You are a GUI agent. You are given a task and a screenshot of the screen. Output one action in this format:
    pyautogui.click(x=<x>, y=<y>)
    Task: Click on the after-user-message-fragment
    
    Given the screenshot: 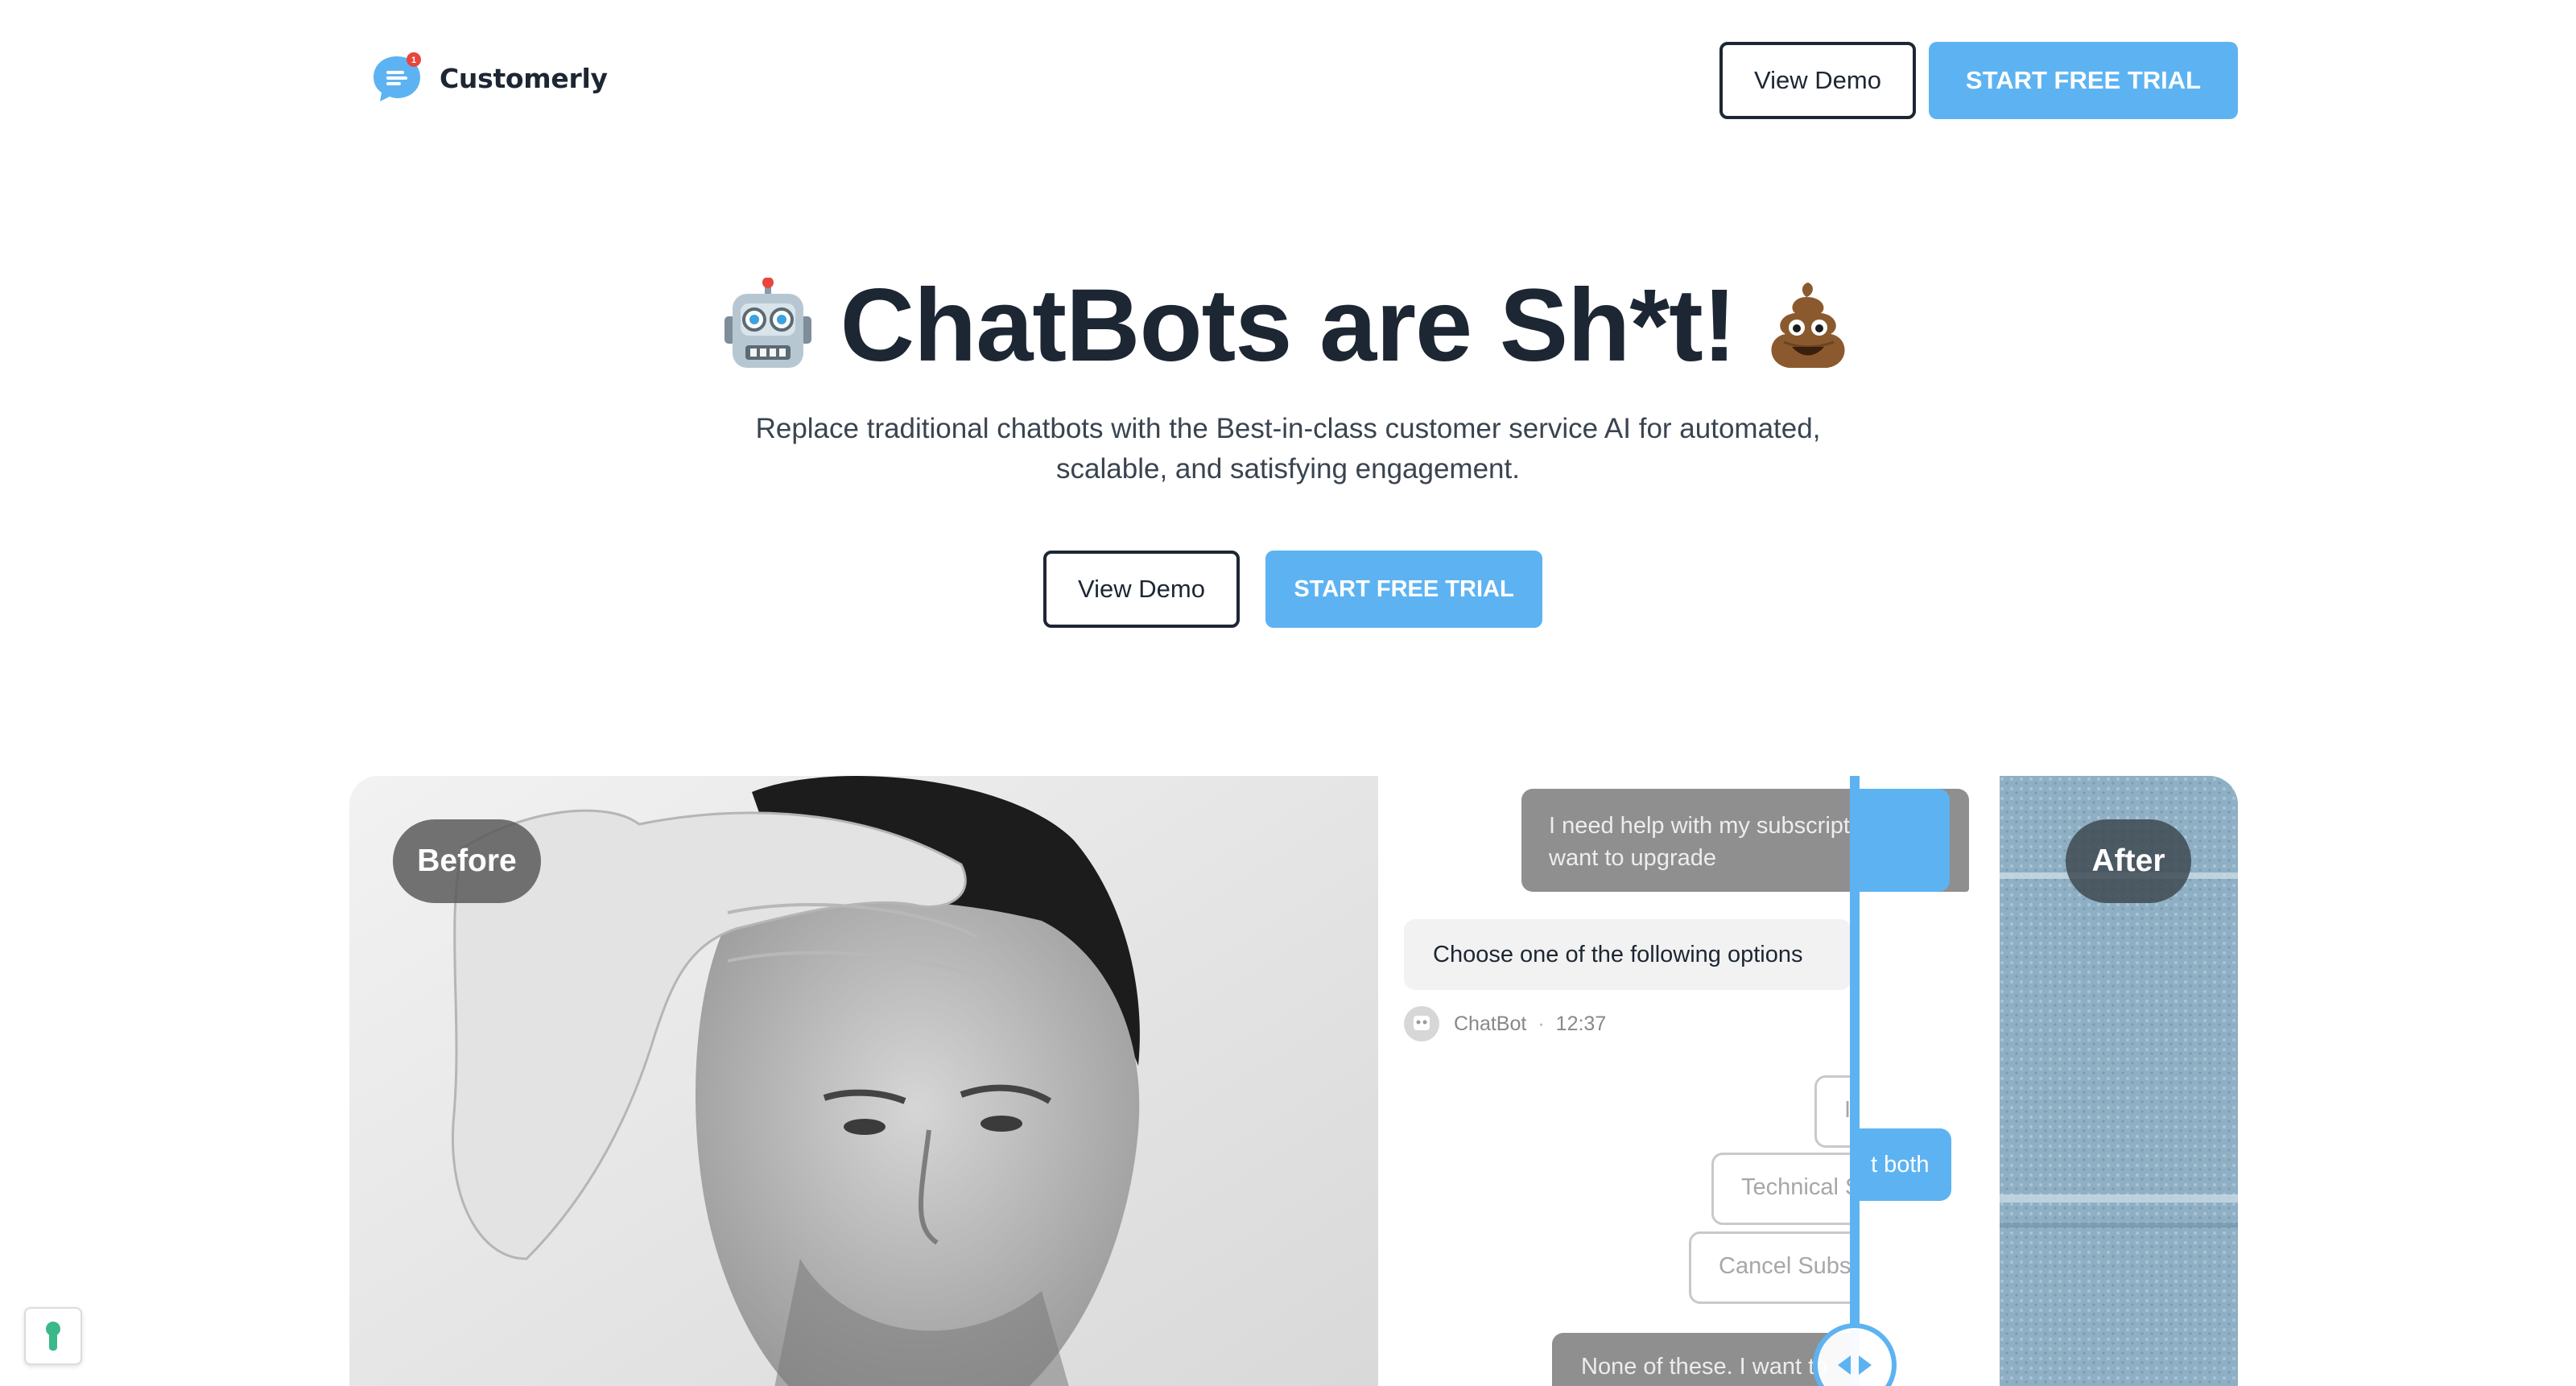 What is the action you would take?
    pyautogui.click(x=1904, y=840)
    